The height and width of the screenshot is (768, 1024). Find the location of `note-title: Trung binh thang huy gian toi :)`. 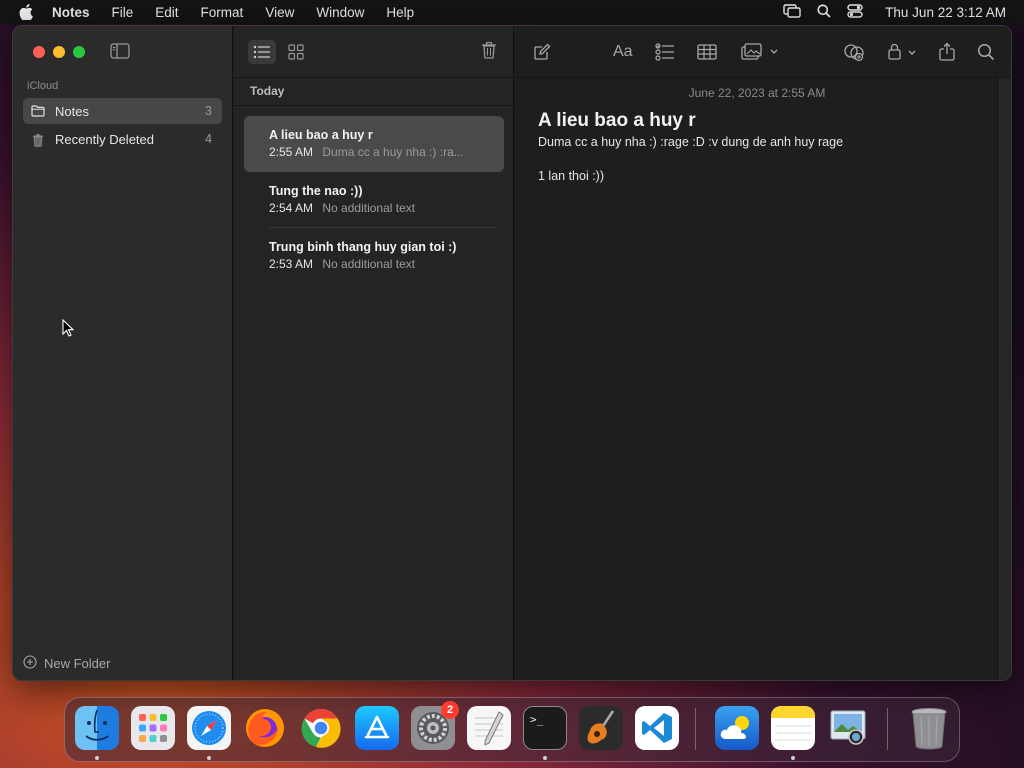

note-title: Trung binh thang huy gian toi :) is located at coordinates (363, 247).